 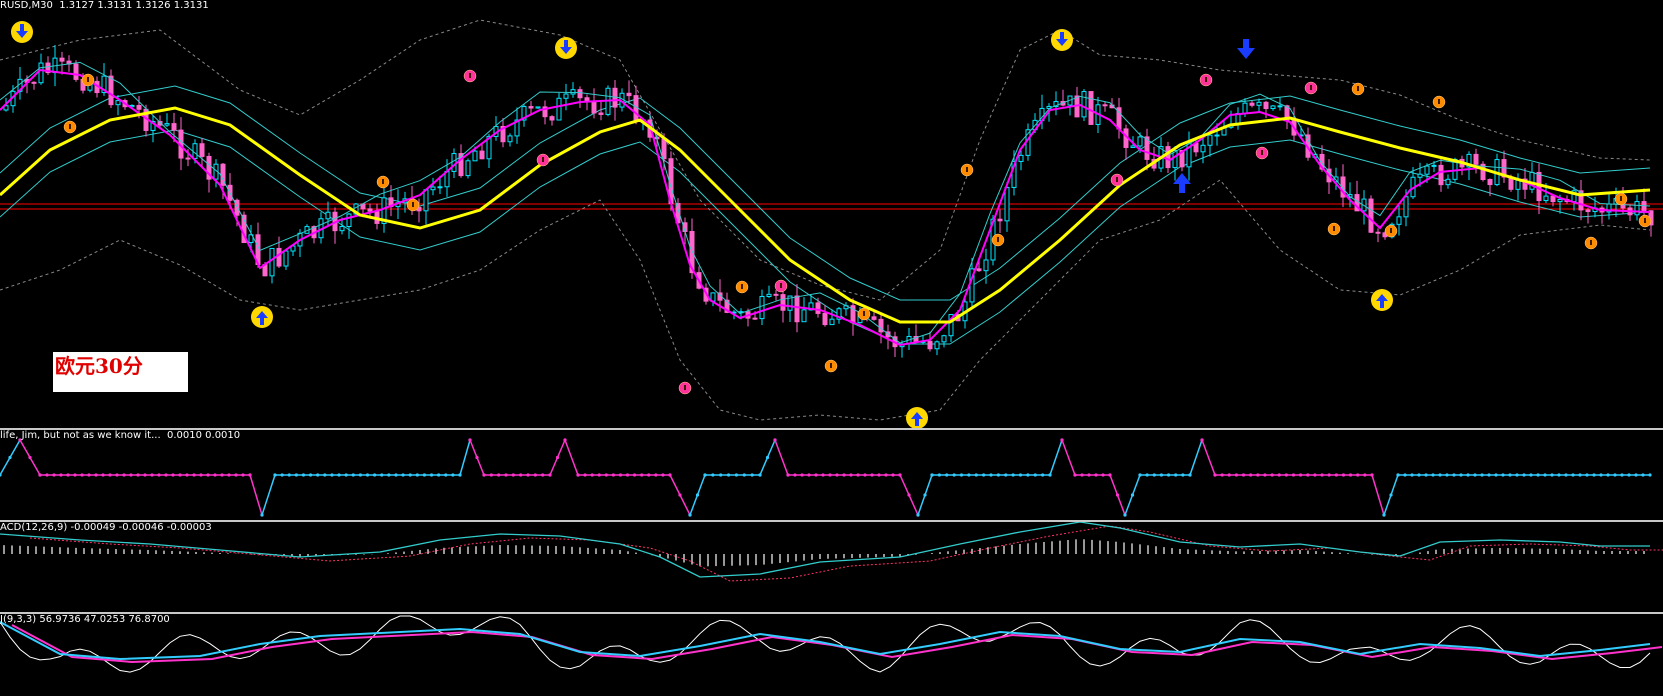 I want to click on indicator-pane-macd: ACD(12,26,9) -0.00049 -0.00046 -0.00003, so click(x=831, y=567).